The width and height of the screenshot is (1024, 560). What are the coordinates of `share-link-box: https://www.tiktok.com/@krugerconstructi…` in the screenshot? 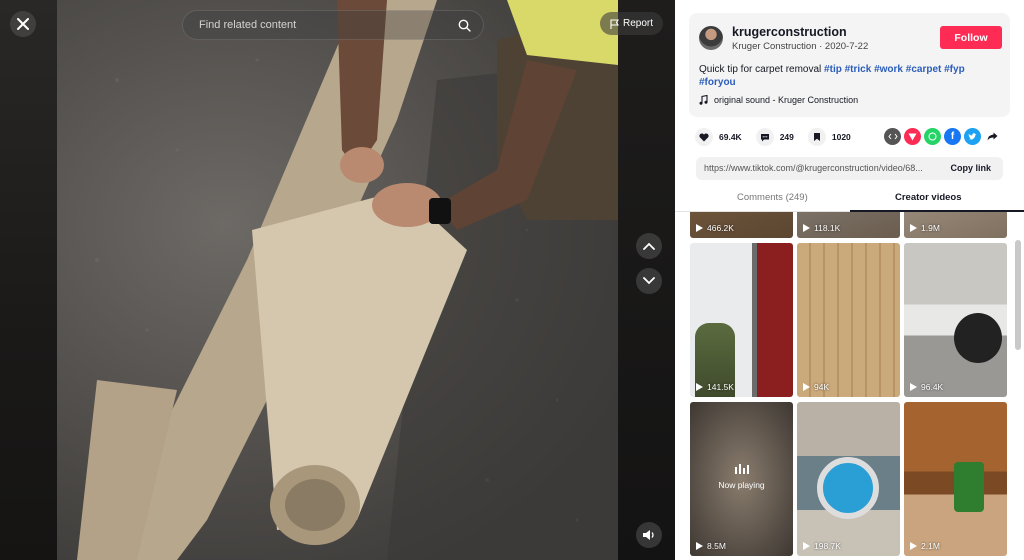 It's located at (849, 168).